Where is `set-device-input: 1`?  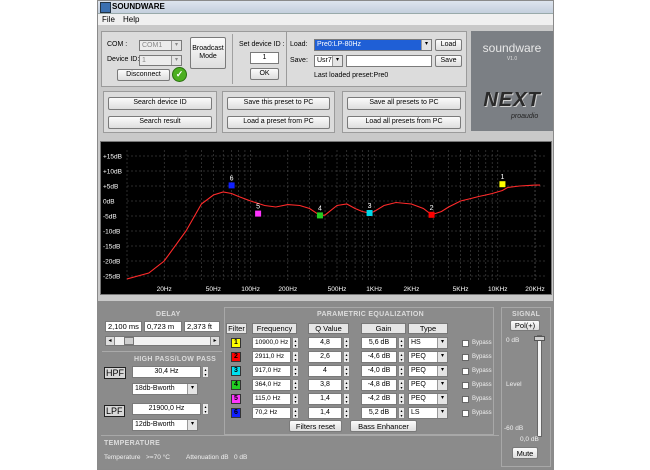 set-device-input: 1 is located at coordinates (264, 58).